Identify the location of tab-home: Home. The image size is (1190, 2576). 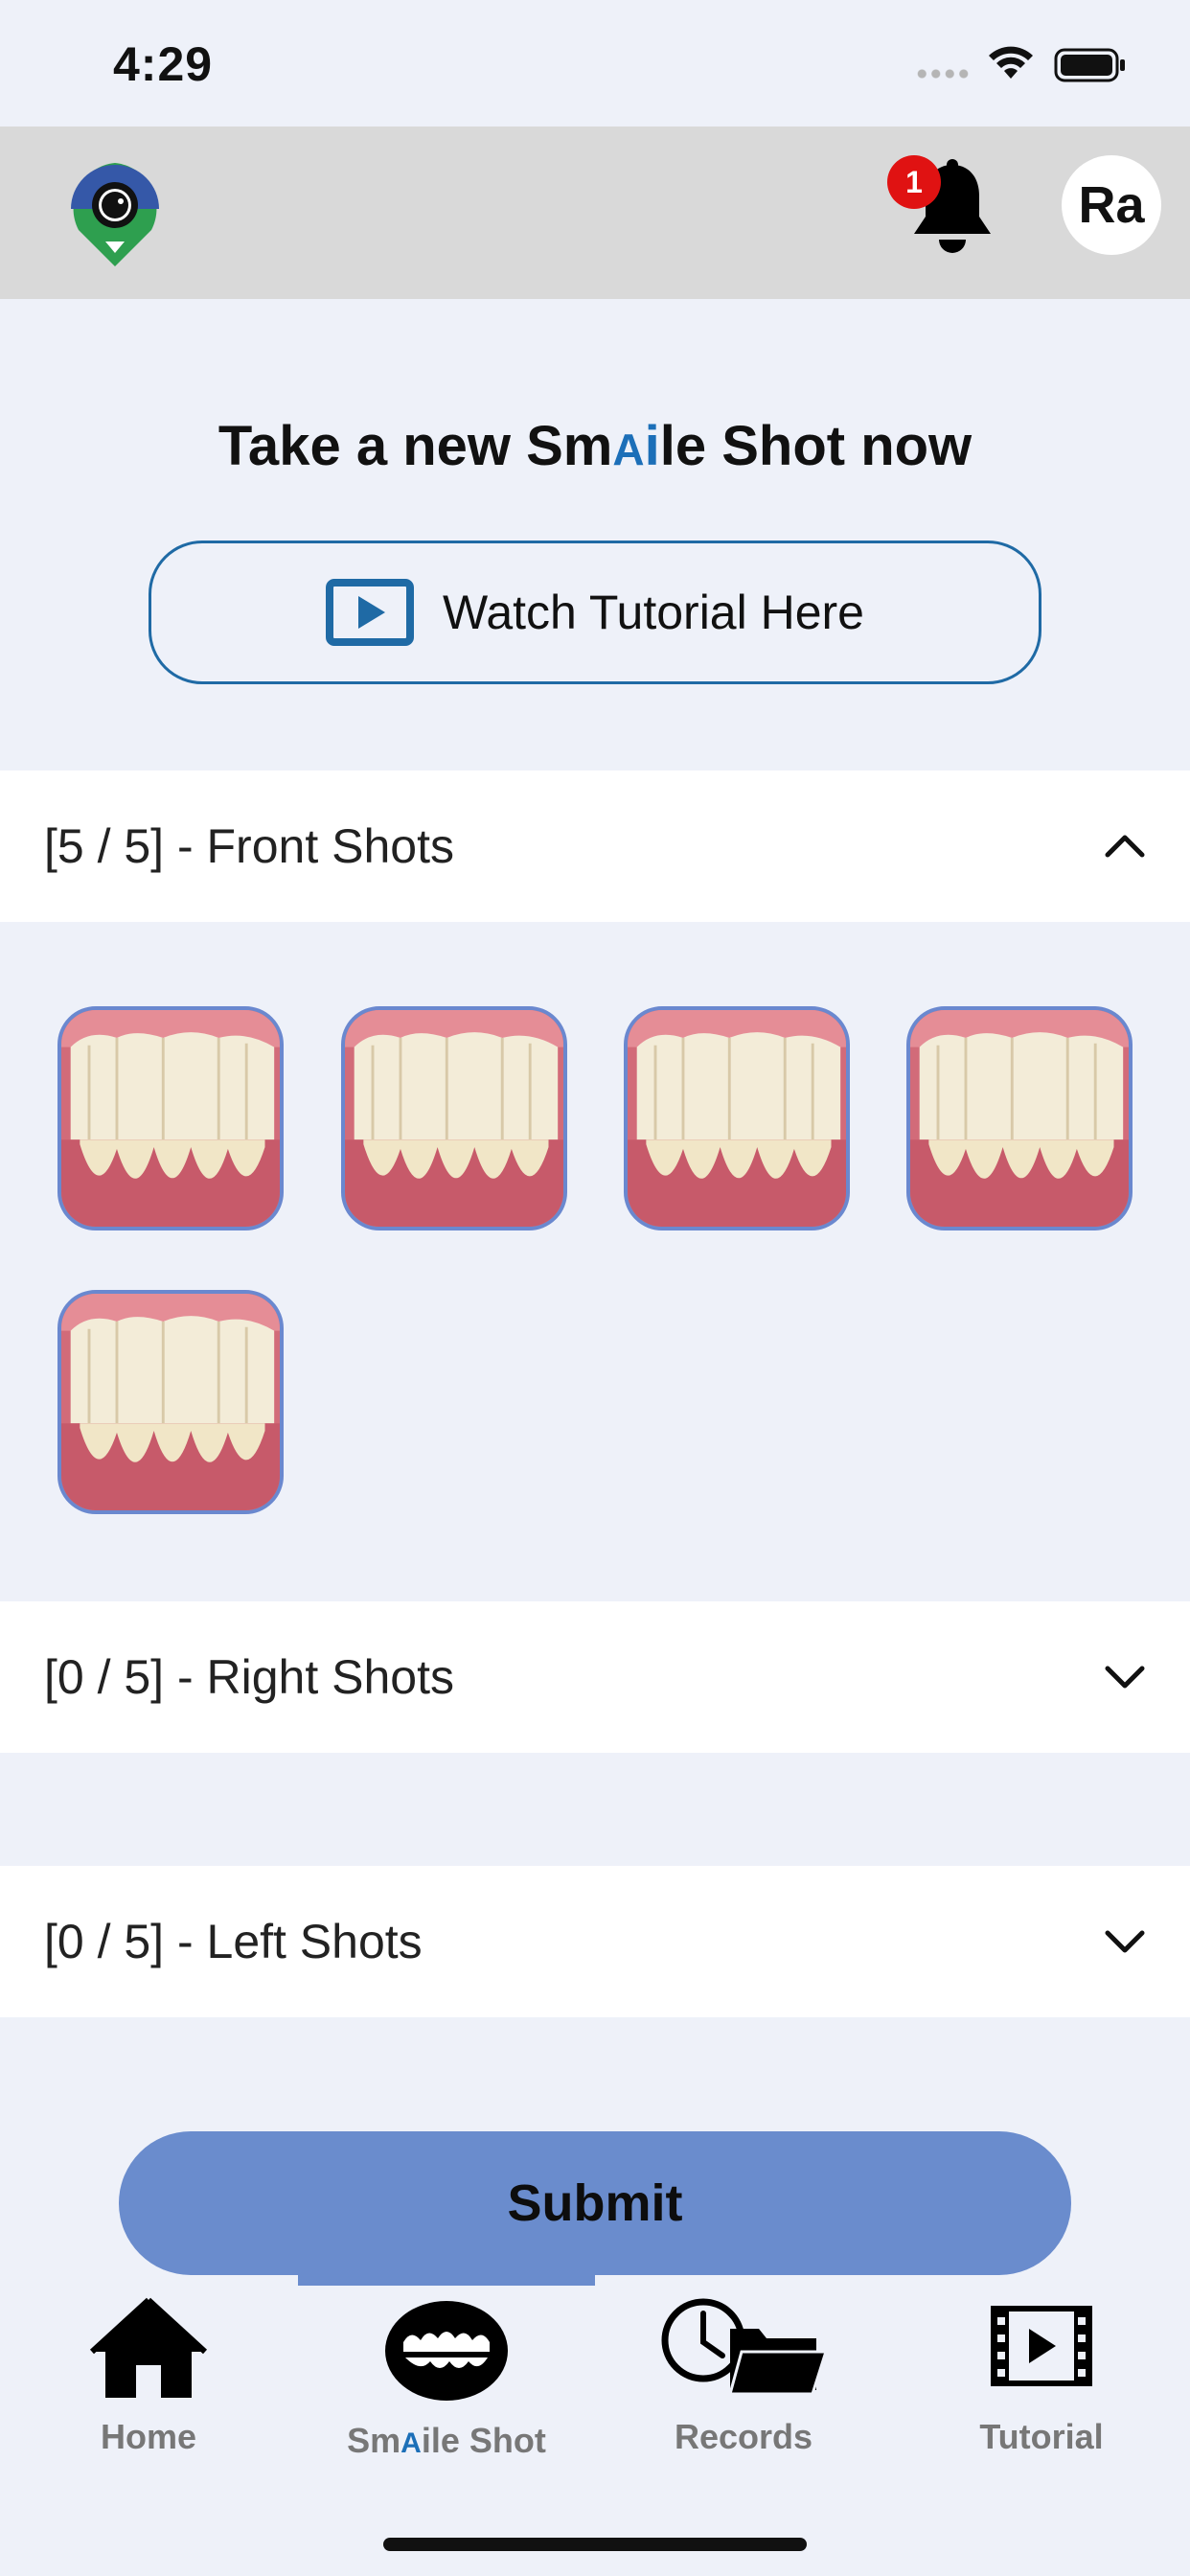
(148, 2386).